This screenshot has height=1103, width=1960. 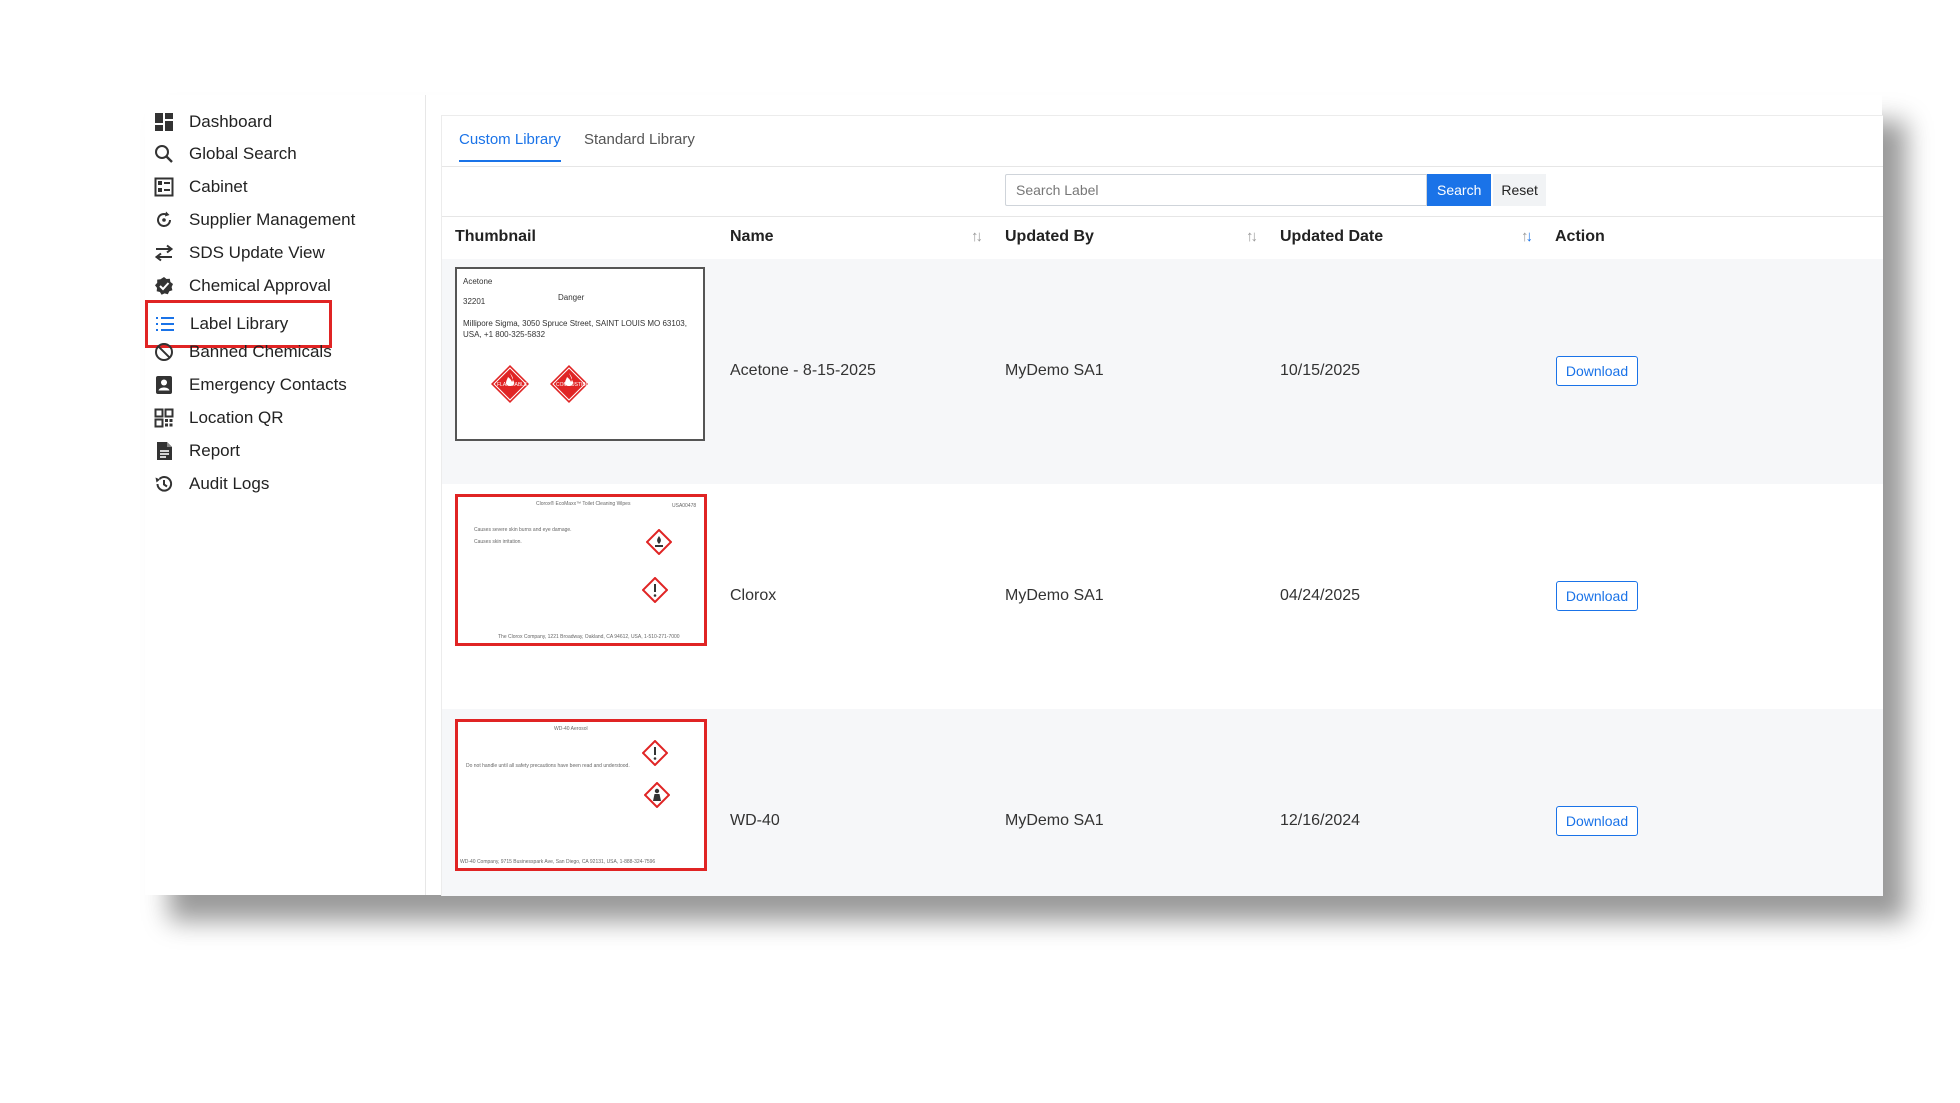 I want to click on list-icon, so click(x=165, y=324).